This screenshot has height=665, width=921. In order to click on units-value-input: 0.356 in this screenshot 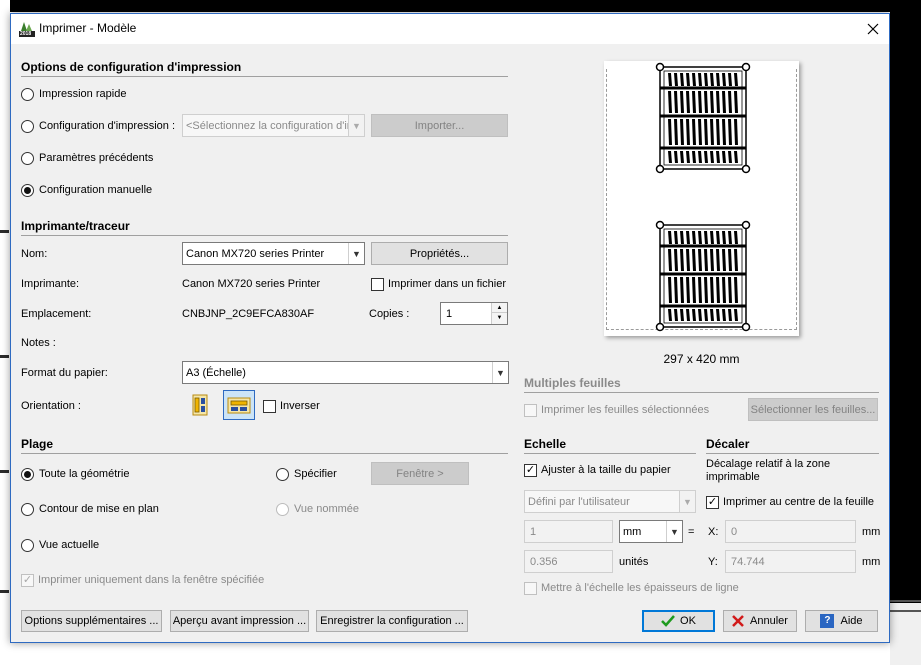, I will do `click(568, 561)`.